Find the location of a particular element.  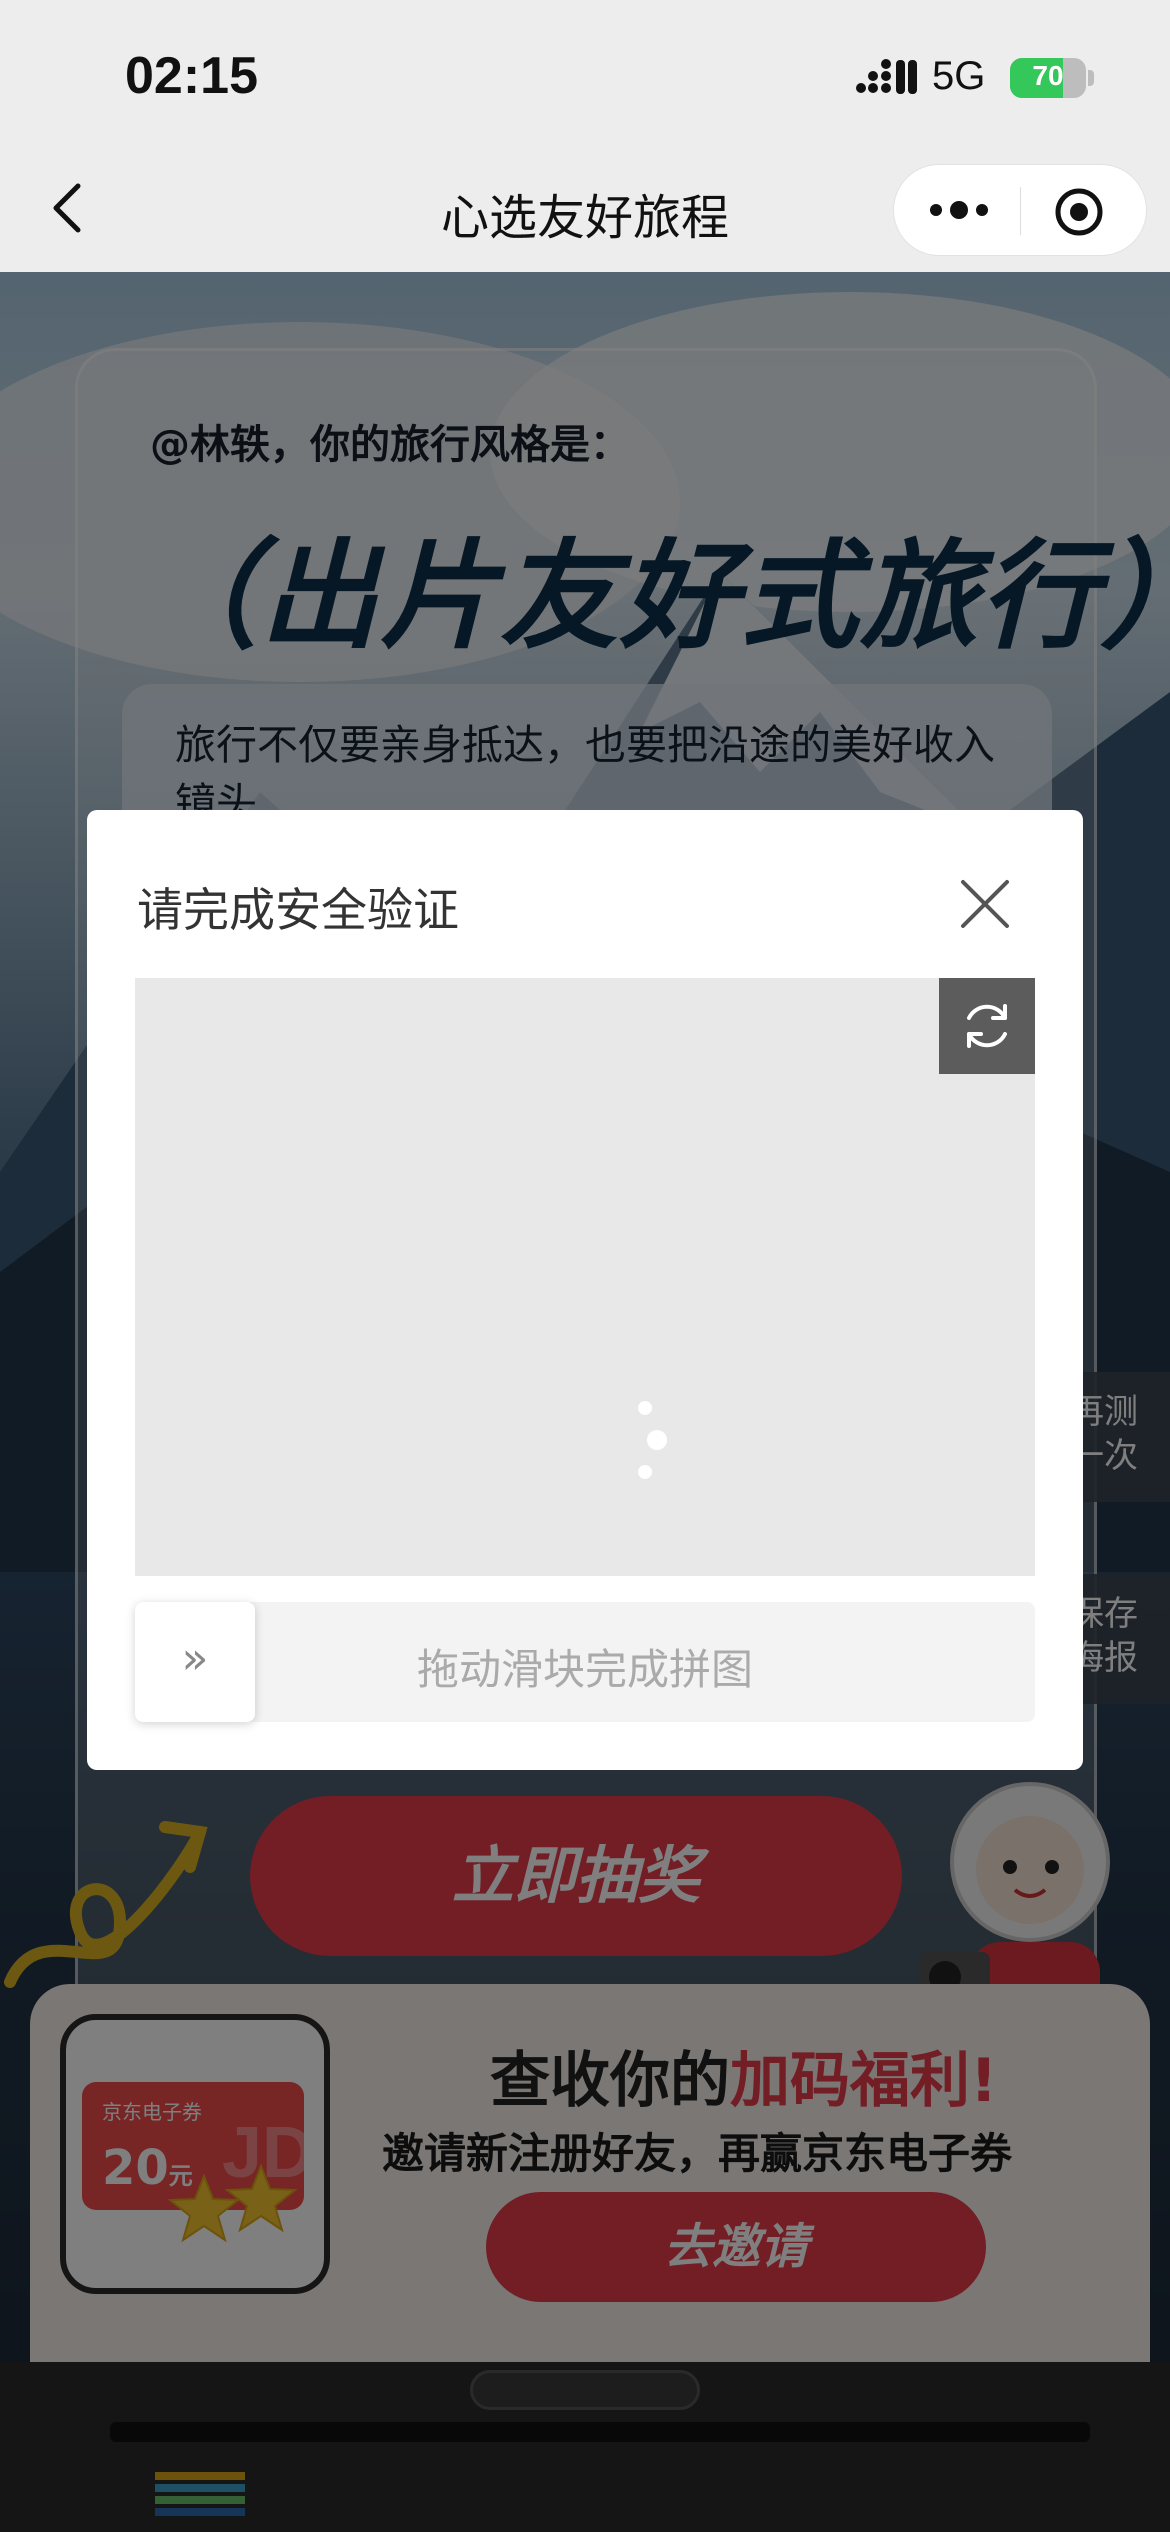

more-dots-icon is located at coordinates (959, 210).